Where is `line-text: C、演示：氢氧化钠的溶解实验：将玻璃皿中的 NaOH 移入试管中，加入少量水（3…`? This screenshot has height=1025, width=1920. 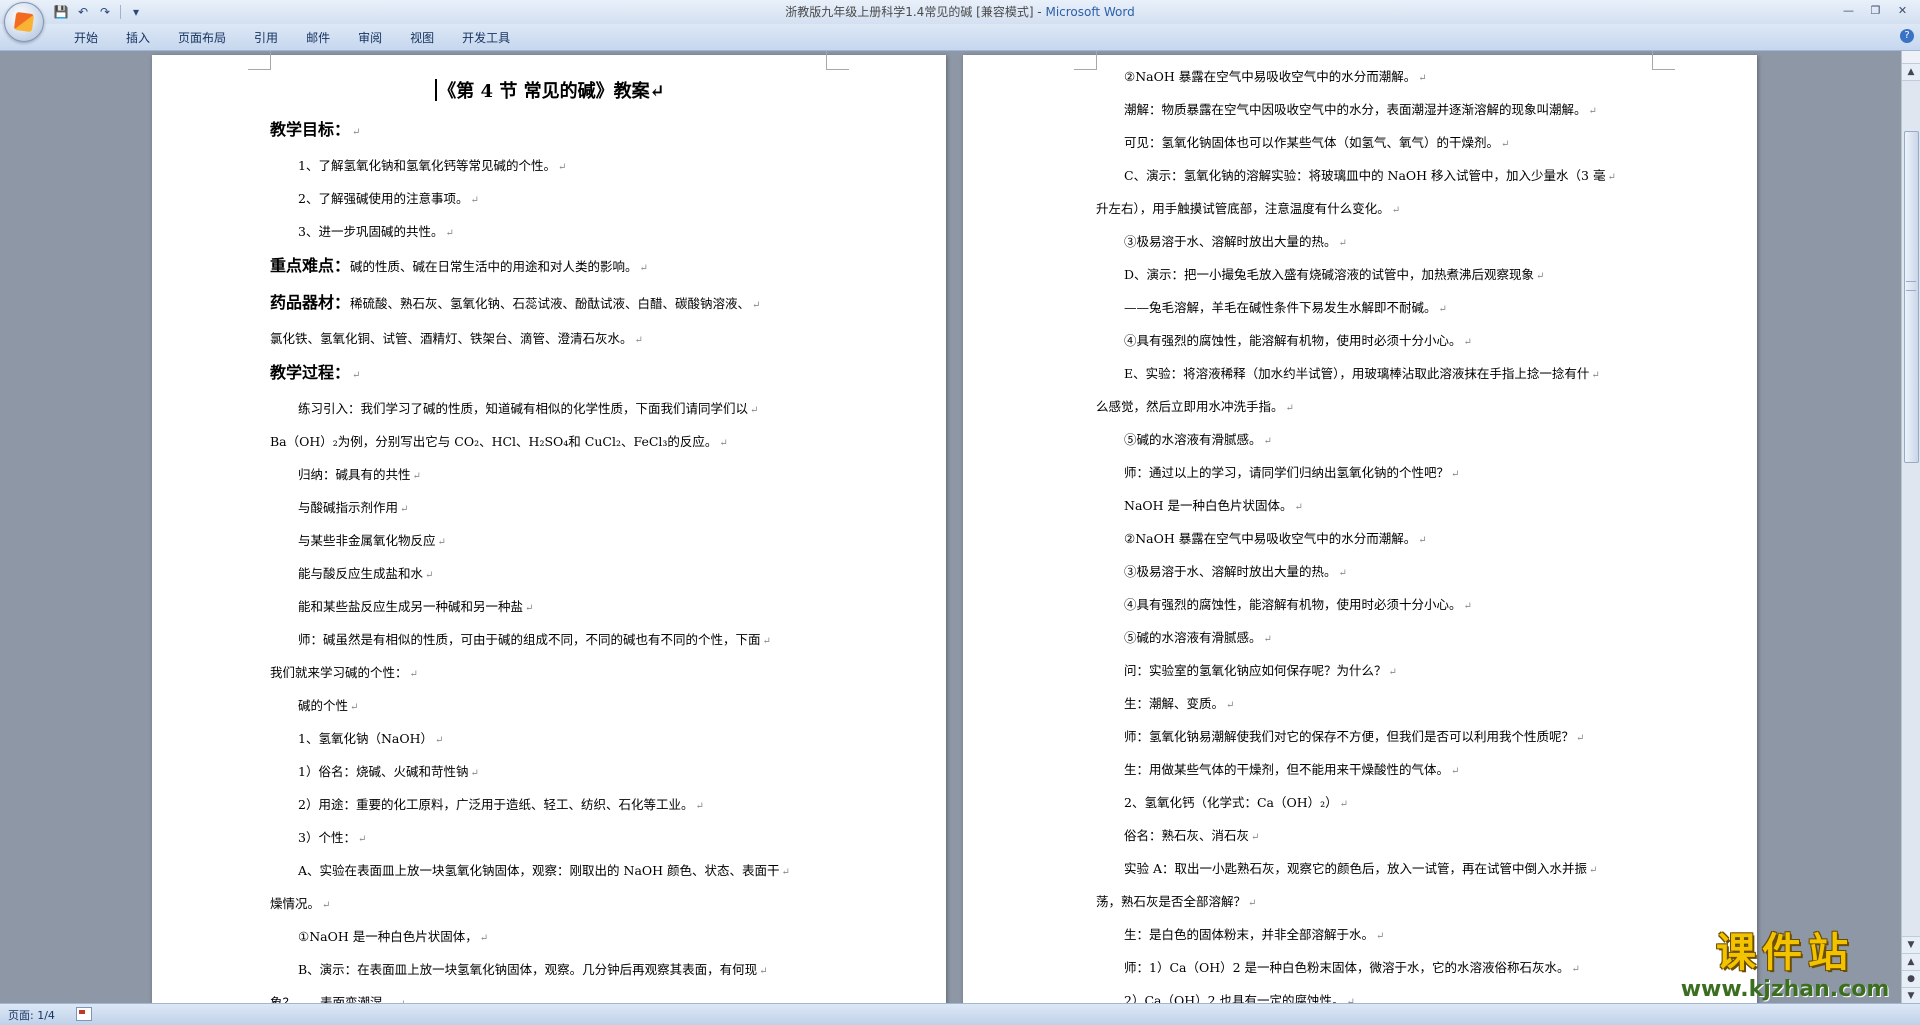
line-text: C、演示：氢氧化钠的溶解实验：将玻璃皿中的 NaOH 移入试管中，加入少量水（3… is located at coordinates (1365, 175).